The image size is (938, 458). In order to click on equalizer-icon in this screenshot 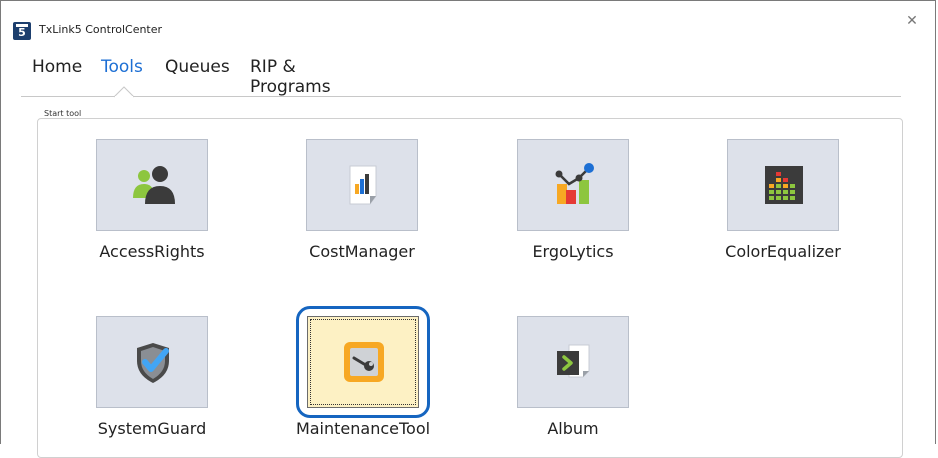, I will do `click(784, 185)`.